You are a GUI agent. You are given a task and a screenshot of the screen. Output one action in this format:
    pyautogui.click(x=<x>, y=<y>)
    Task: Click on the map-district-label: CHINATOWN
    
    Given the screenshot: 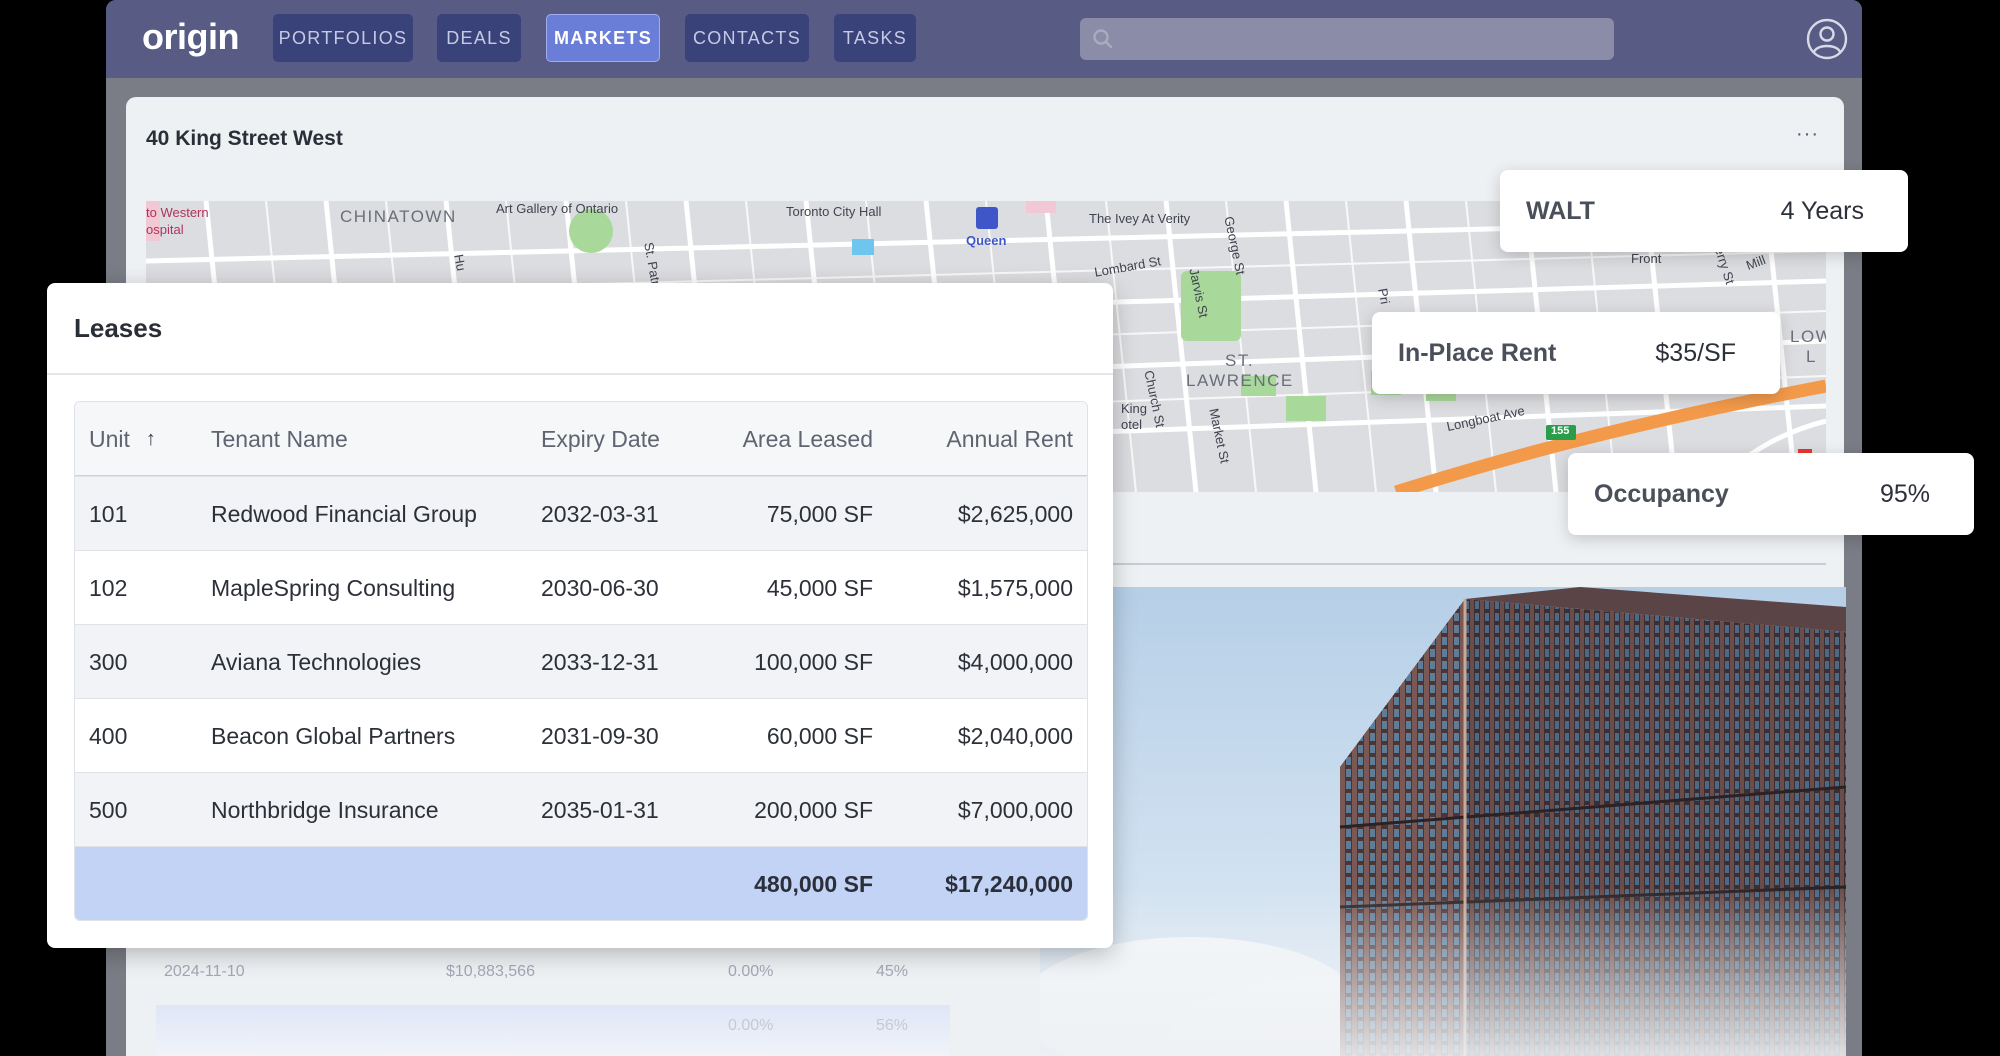 What is the action you would take?
    pyautogui.click(x=398, y=216)
    